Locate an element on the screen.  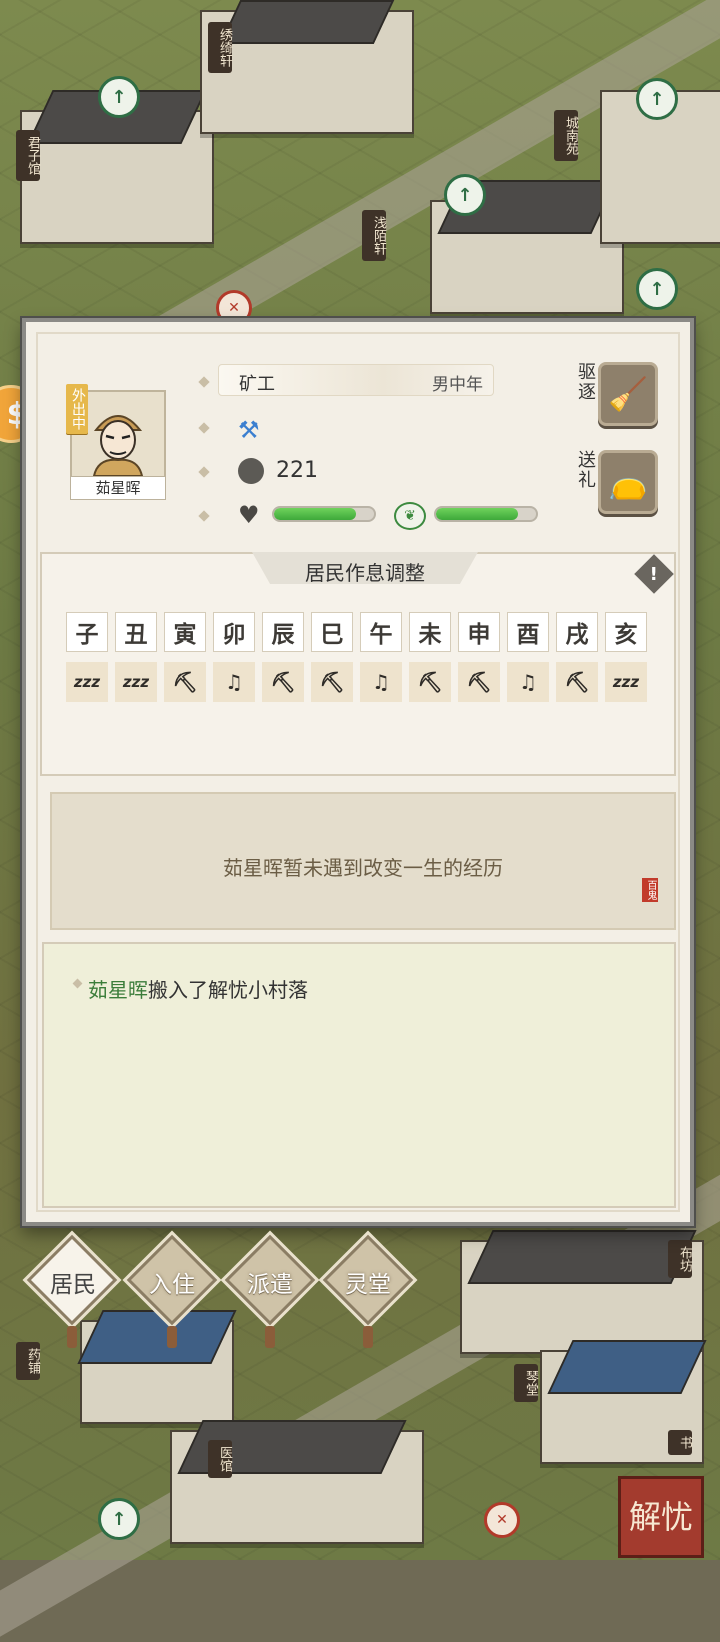
resident-portrait-icon is located at coordinates (118, 445).